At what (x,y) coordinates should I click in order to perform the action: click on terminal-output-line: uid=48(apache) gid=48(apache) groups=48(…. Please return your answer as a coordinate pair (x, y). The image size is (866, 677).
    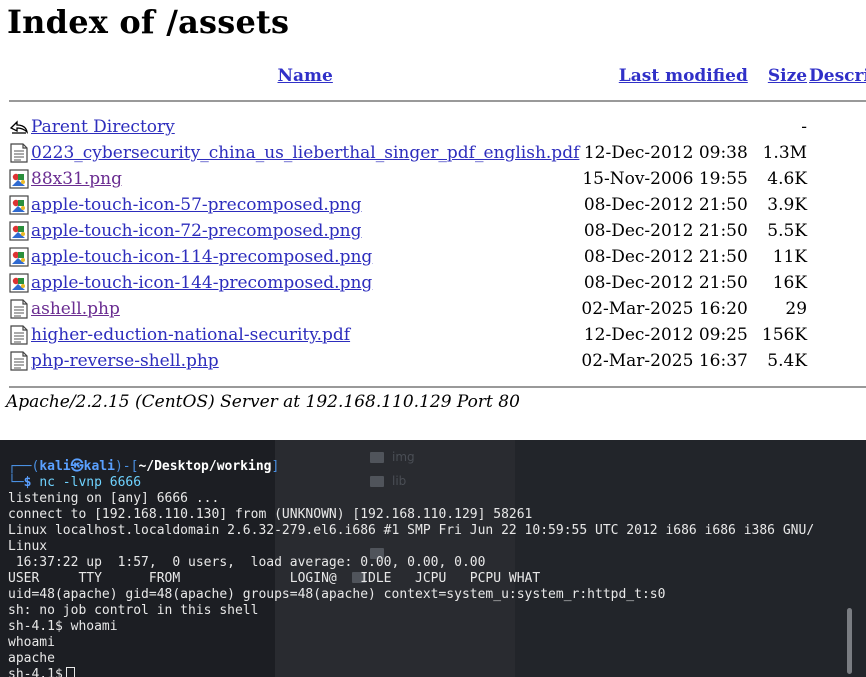
    Looking at the image, I should click on (337, 594).